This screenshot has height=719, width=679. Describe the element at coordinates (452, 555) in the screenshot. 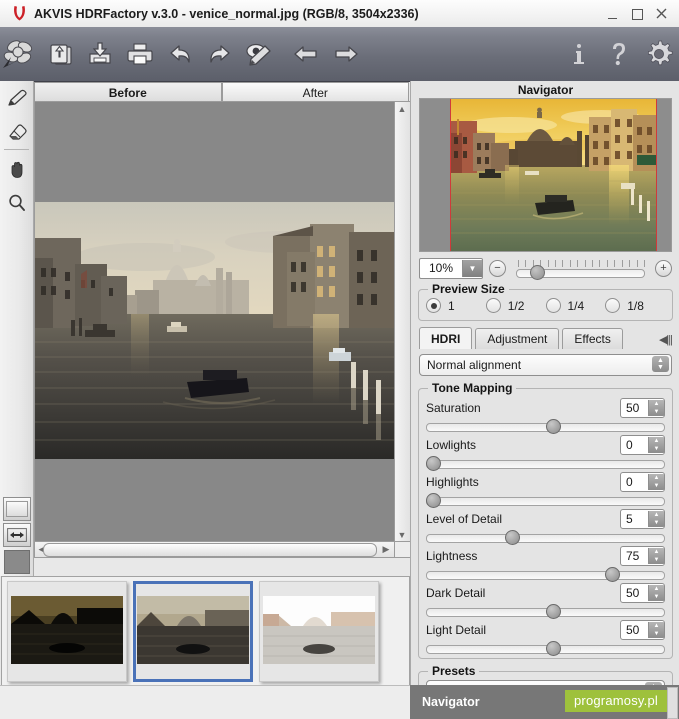

I see `slider-label: Lightness` at that location.